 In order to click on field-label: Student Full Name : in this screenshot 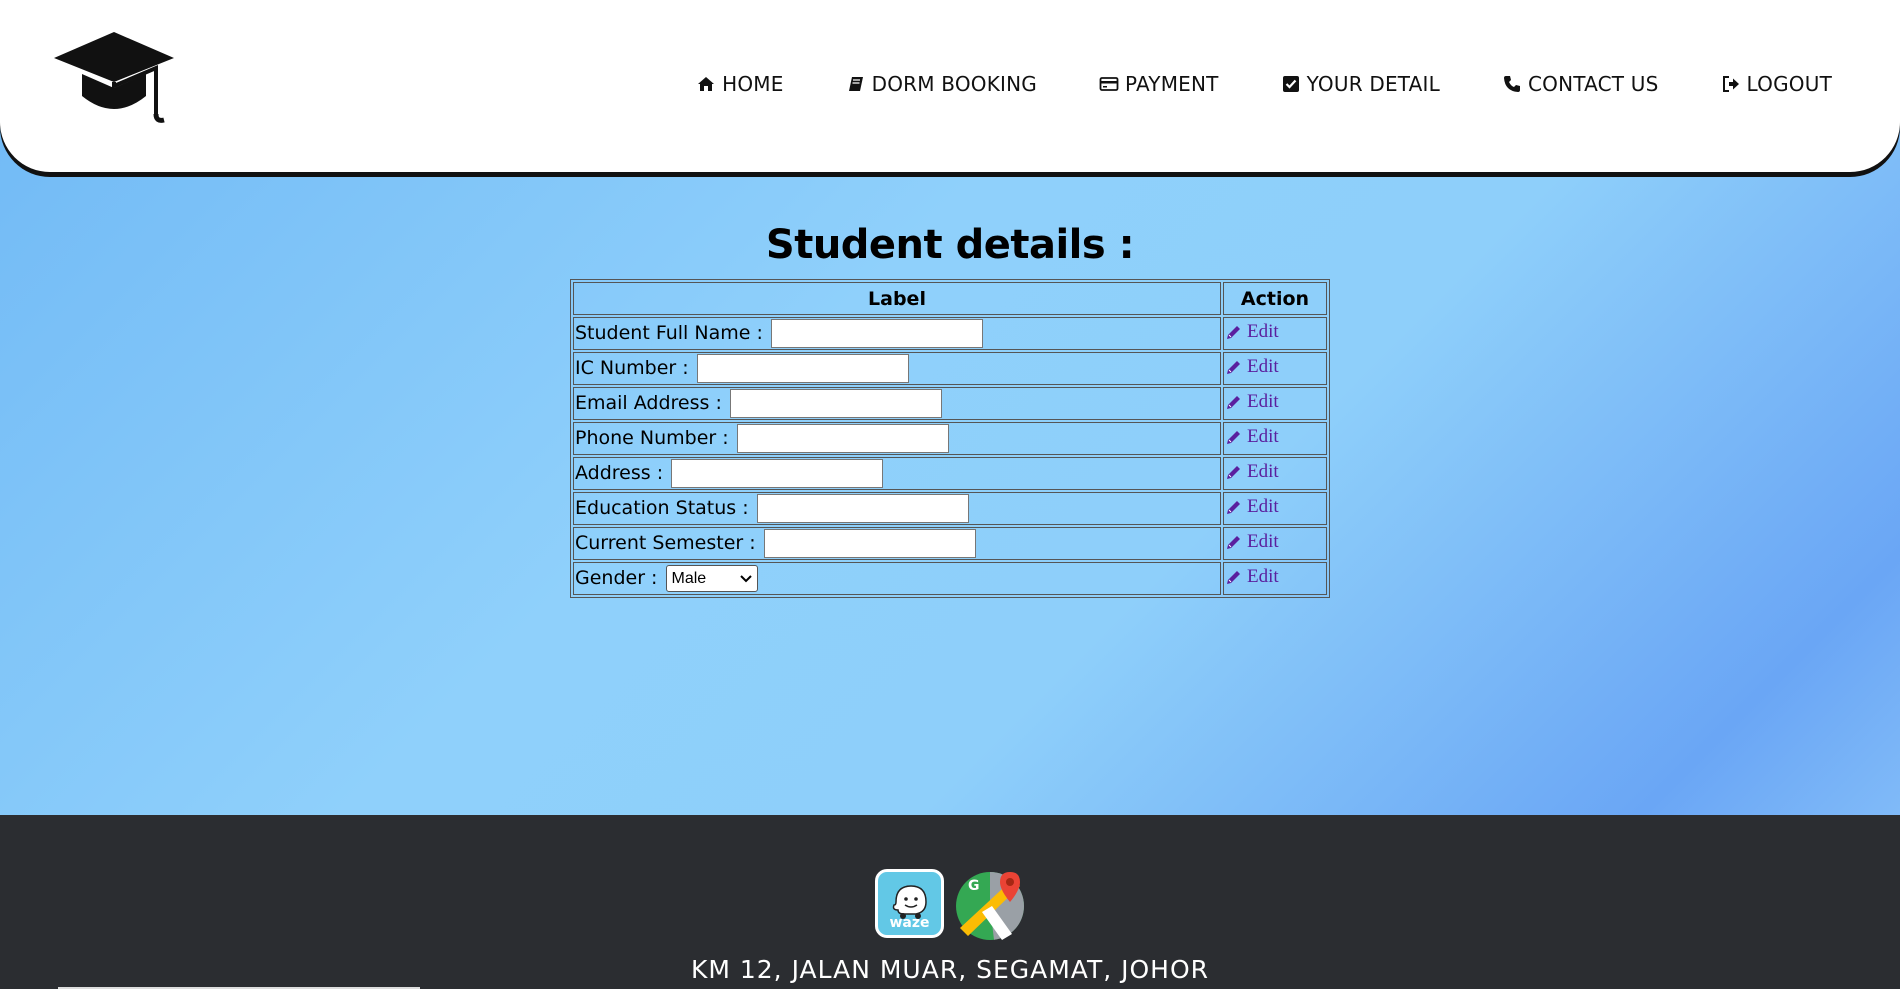, I will do `click(669, 333)`.